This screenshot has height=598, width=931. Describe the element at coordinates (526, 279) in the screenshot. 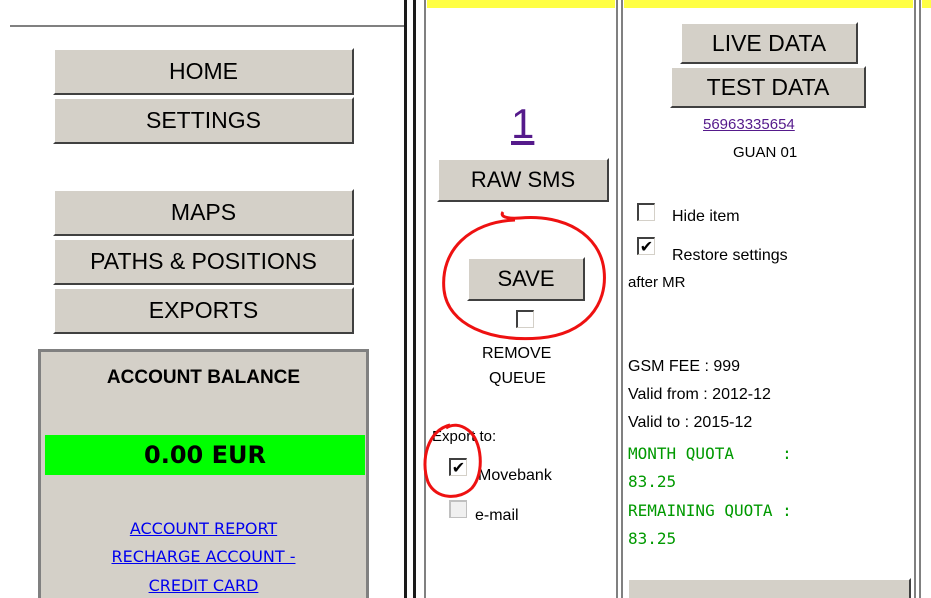

I see `save-button: SAVE` at that location.